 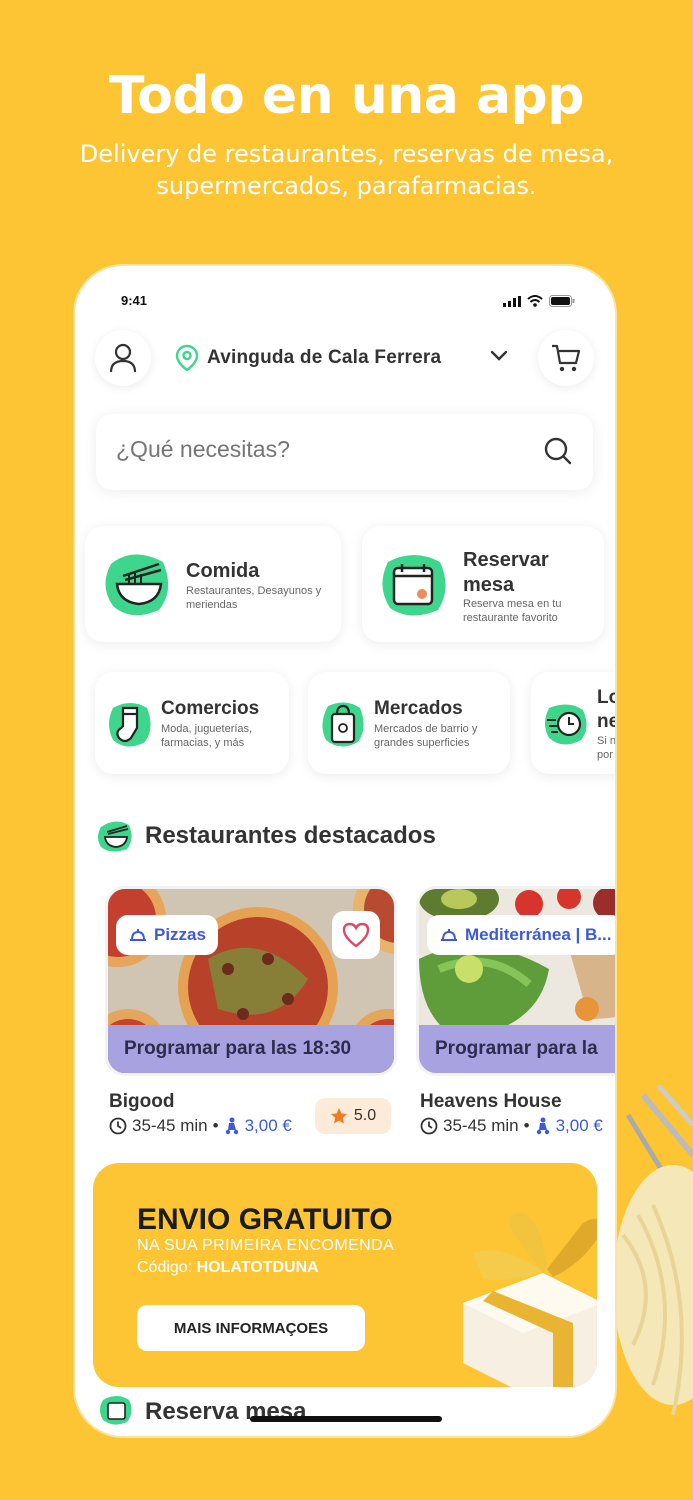 What do you see at coordinates (606, 709) in the screenshot?
I see `category-title: Lo ne` at bounding box center [606, 709].